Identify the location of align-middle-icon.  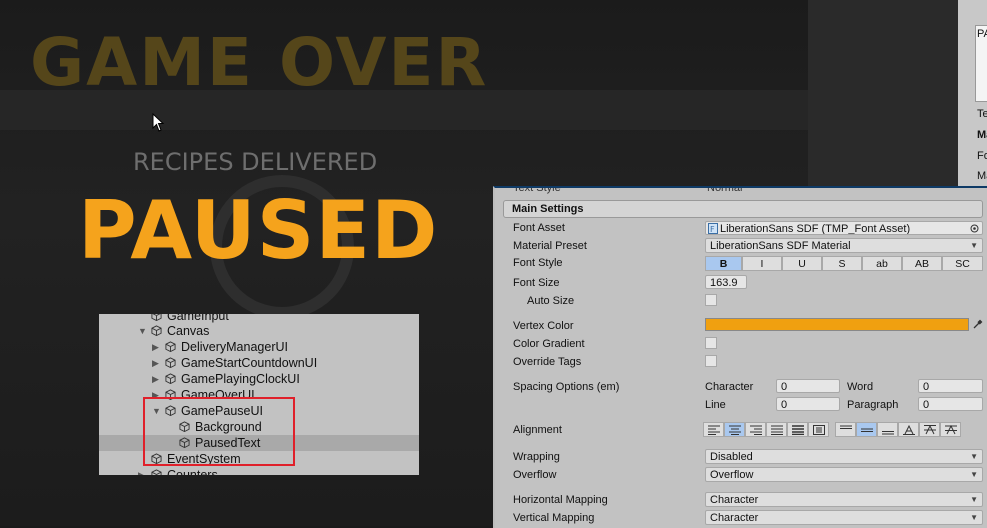
(867, 430).